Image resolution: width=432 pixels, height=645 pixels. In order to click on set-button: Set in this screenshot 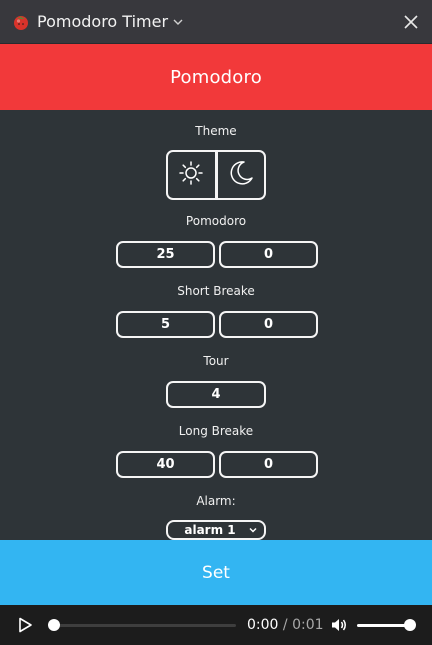, I will do `click(216, 572)`.